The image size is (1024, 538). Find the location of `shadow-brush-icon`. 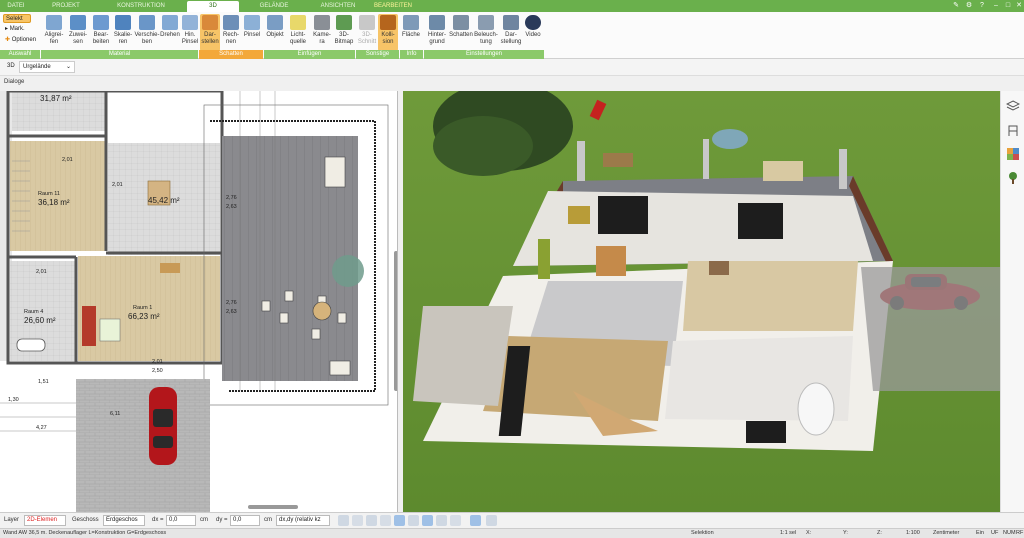

shadow-brush-icon is located at coordinates (252, 22).